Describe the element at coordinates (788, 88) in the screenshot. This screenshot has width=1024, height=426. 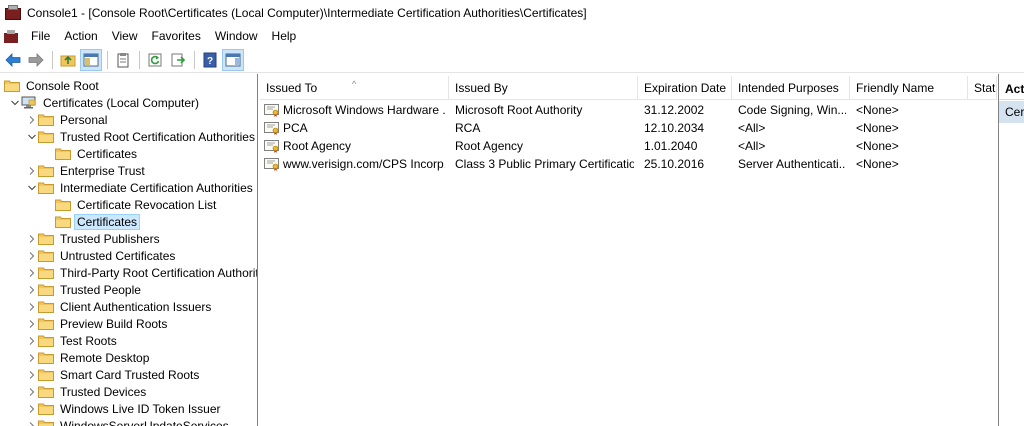
I see `column-header-label: Intended Purposes` at that location.